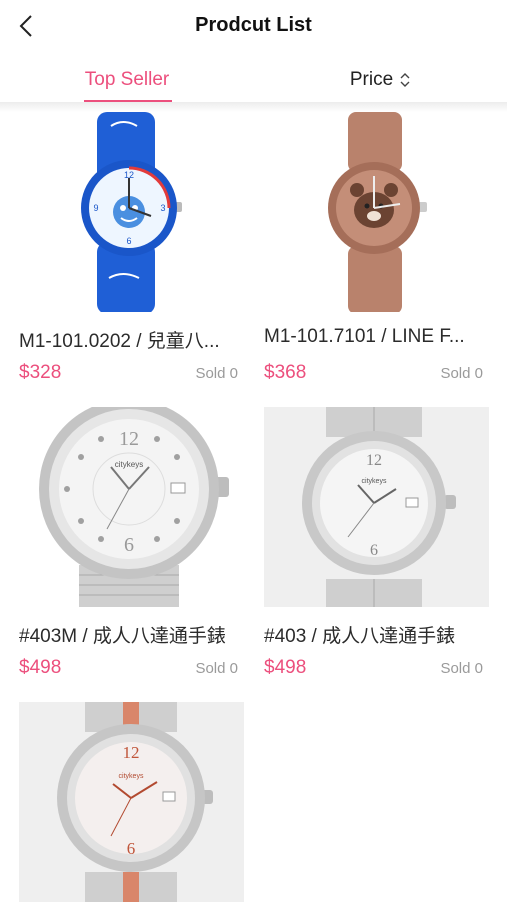  What do you see at coordinates (360, 636) in the screenshot?
I see `product-name: #403 / 成人八達通手錶` at bounding box center [360, 636].